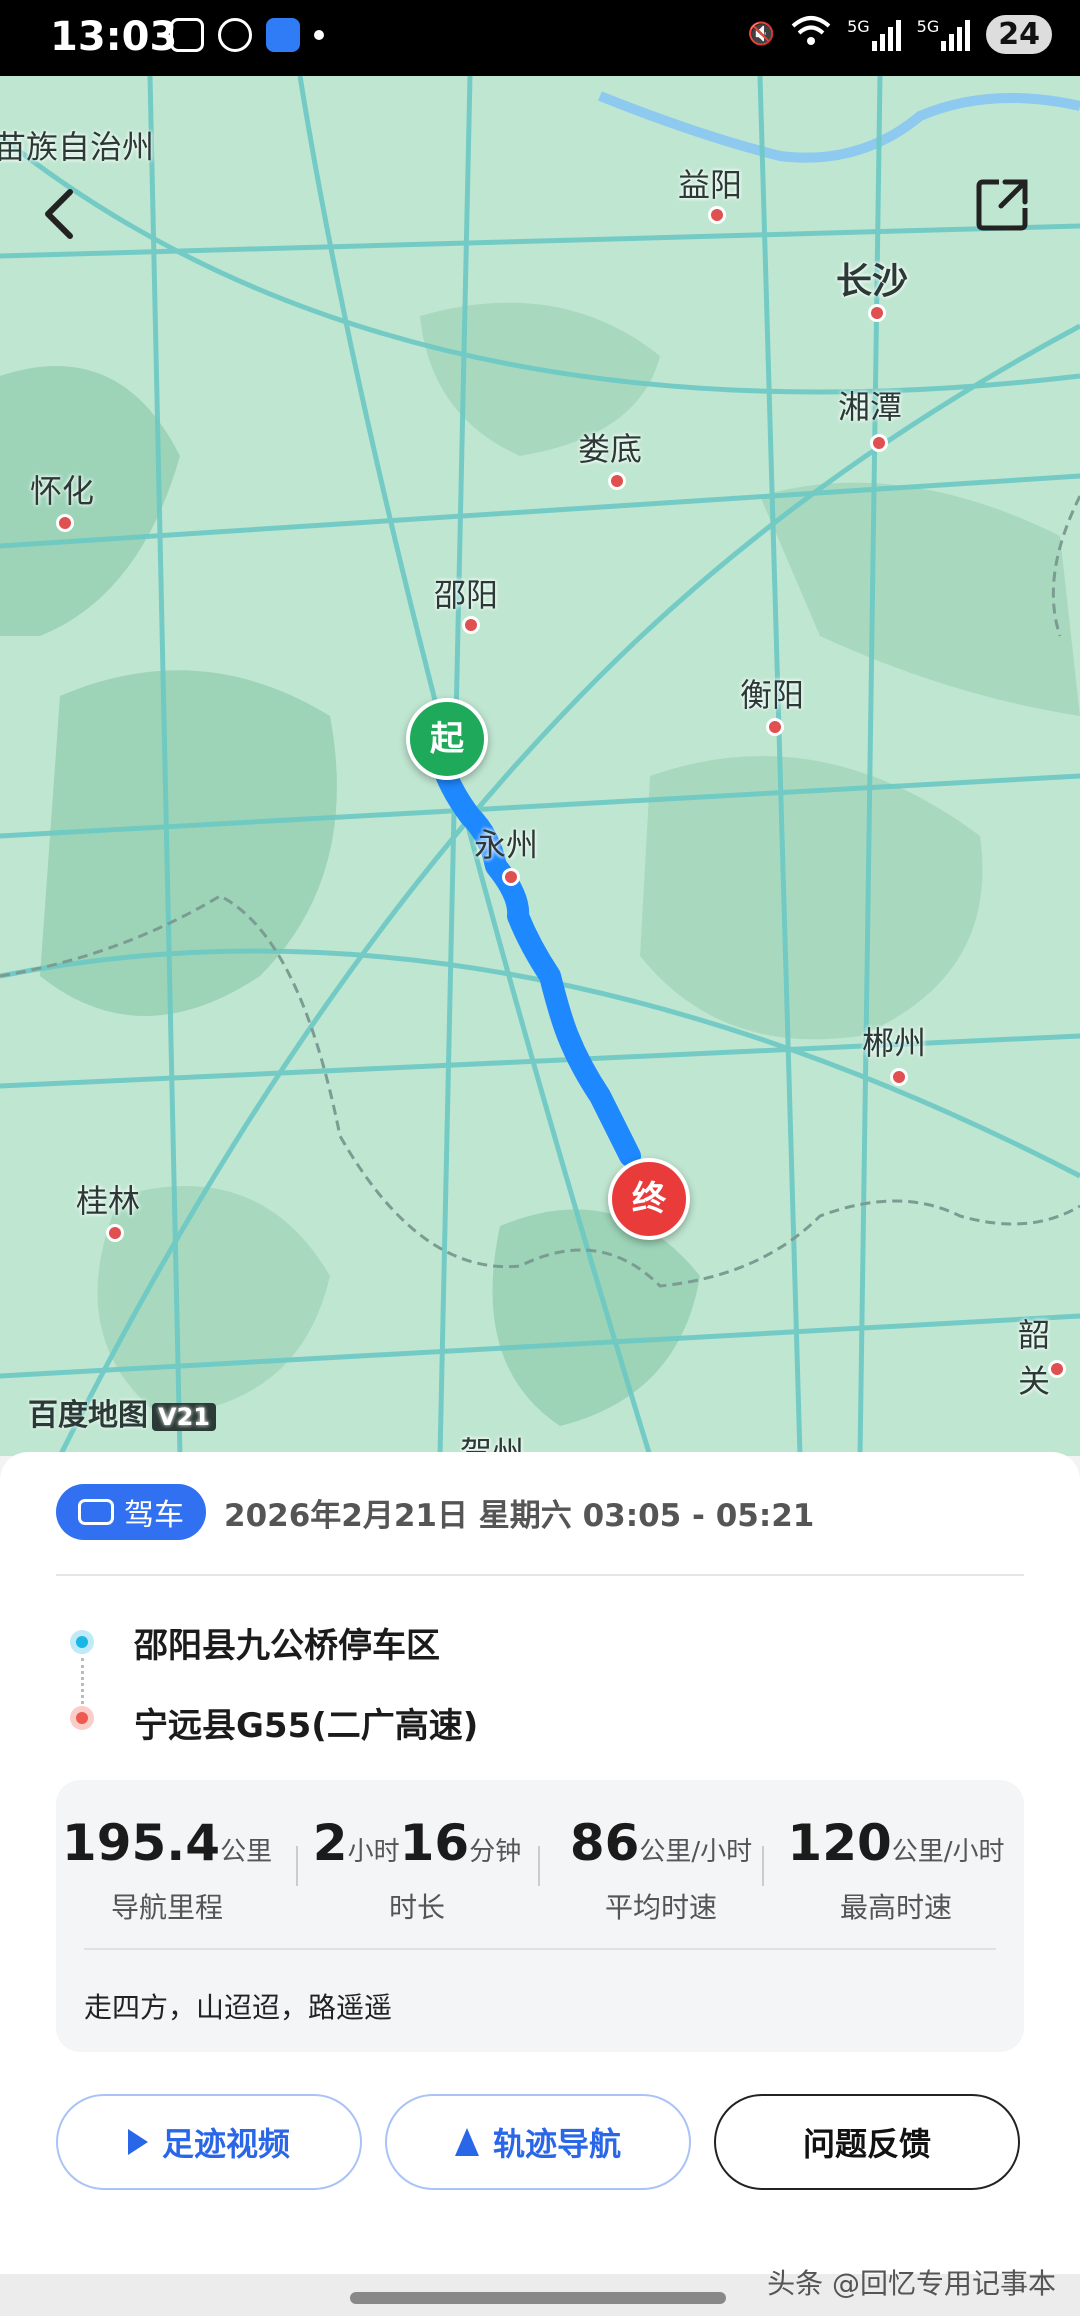 The height and width of the screenshot is (2316, 1080). Describe the element at coordinates (538, 2142) in the screenshot. I see `track-navigation-button: 轨迹导航` at that location.